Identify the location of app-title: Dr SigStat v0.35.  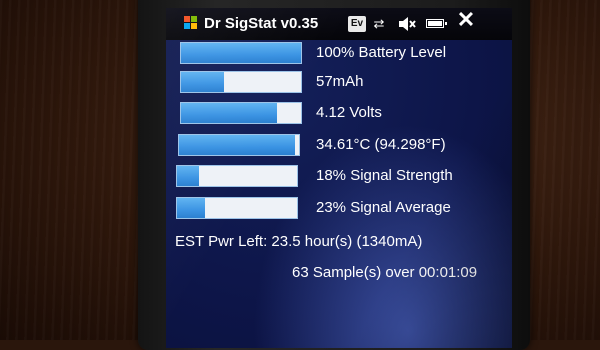
(261, 23).